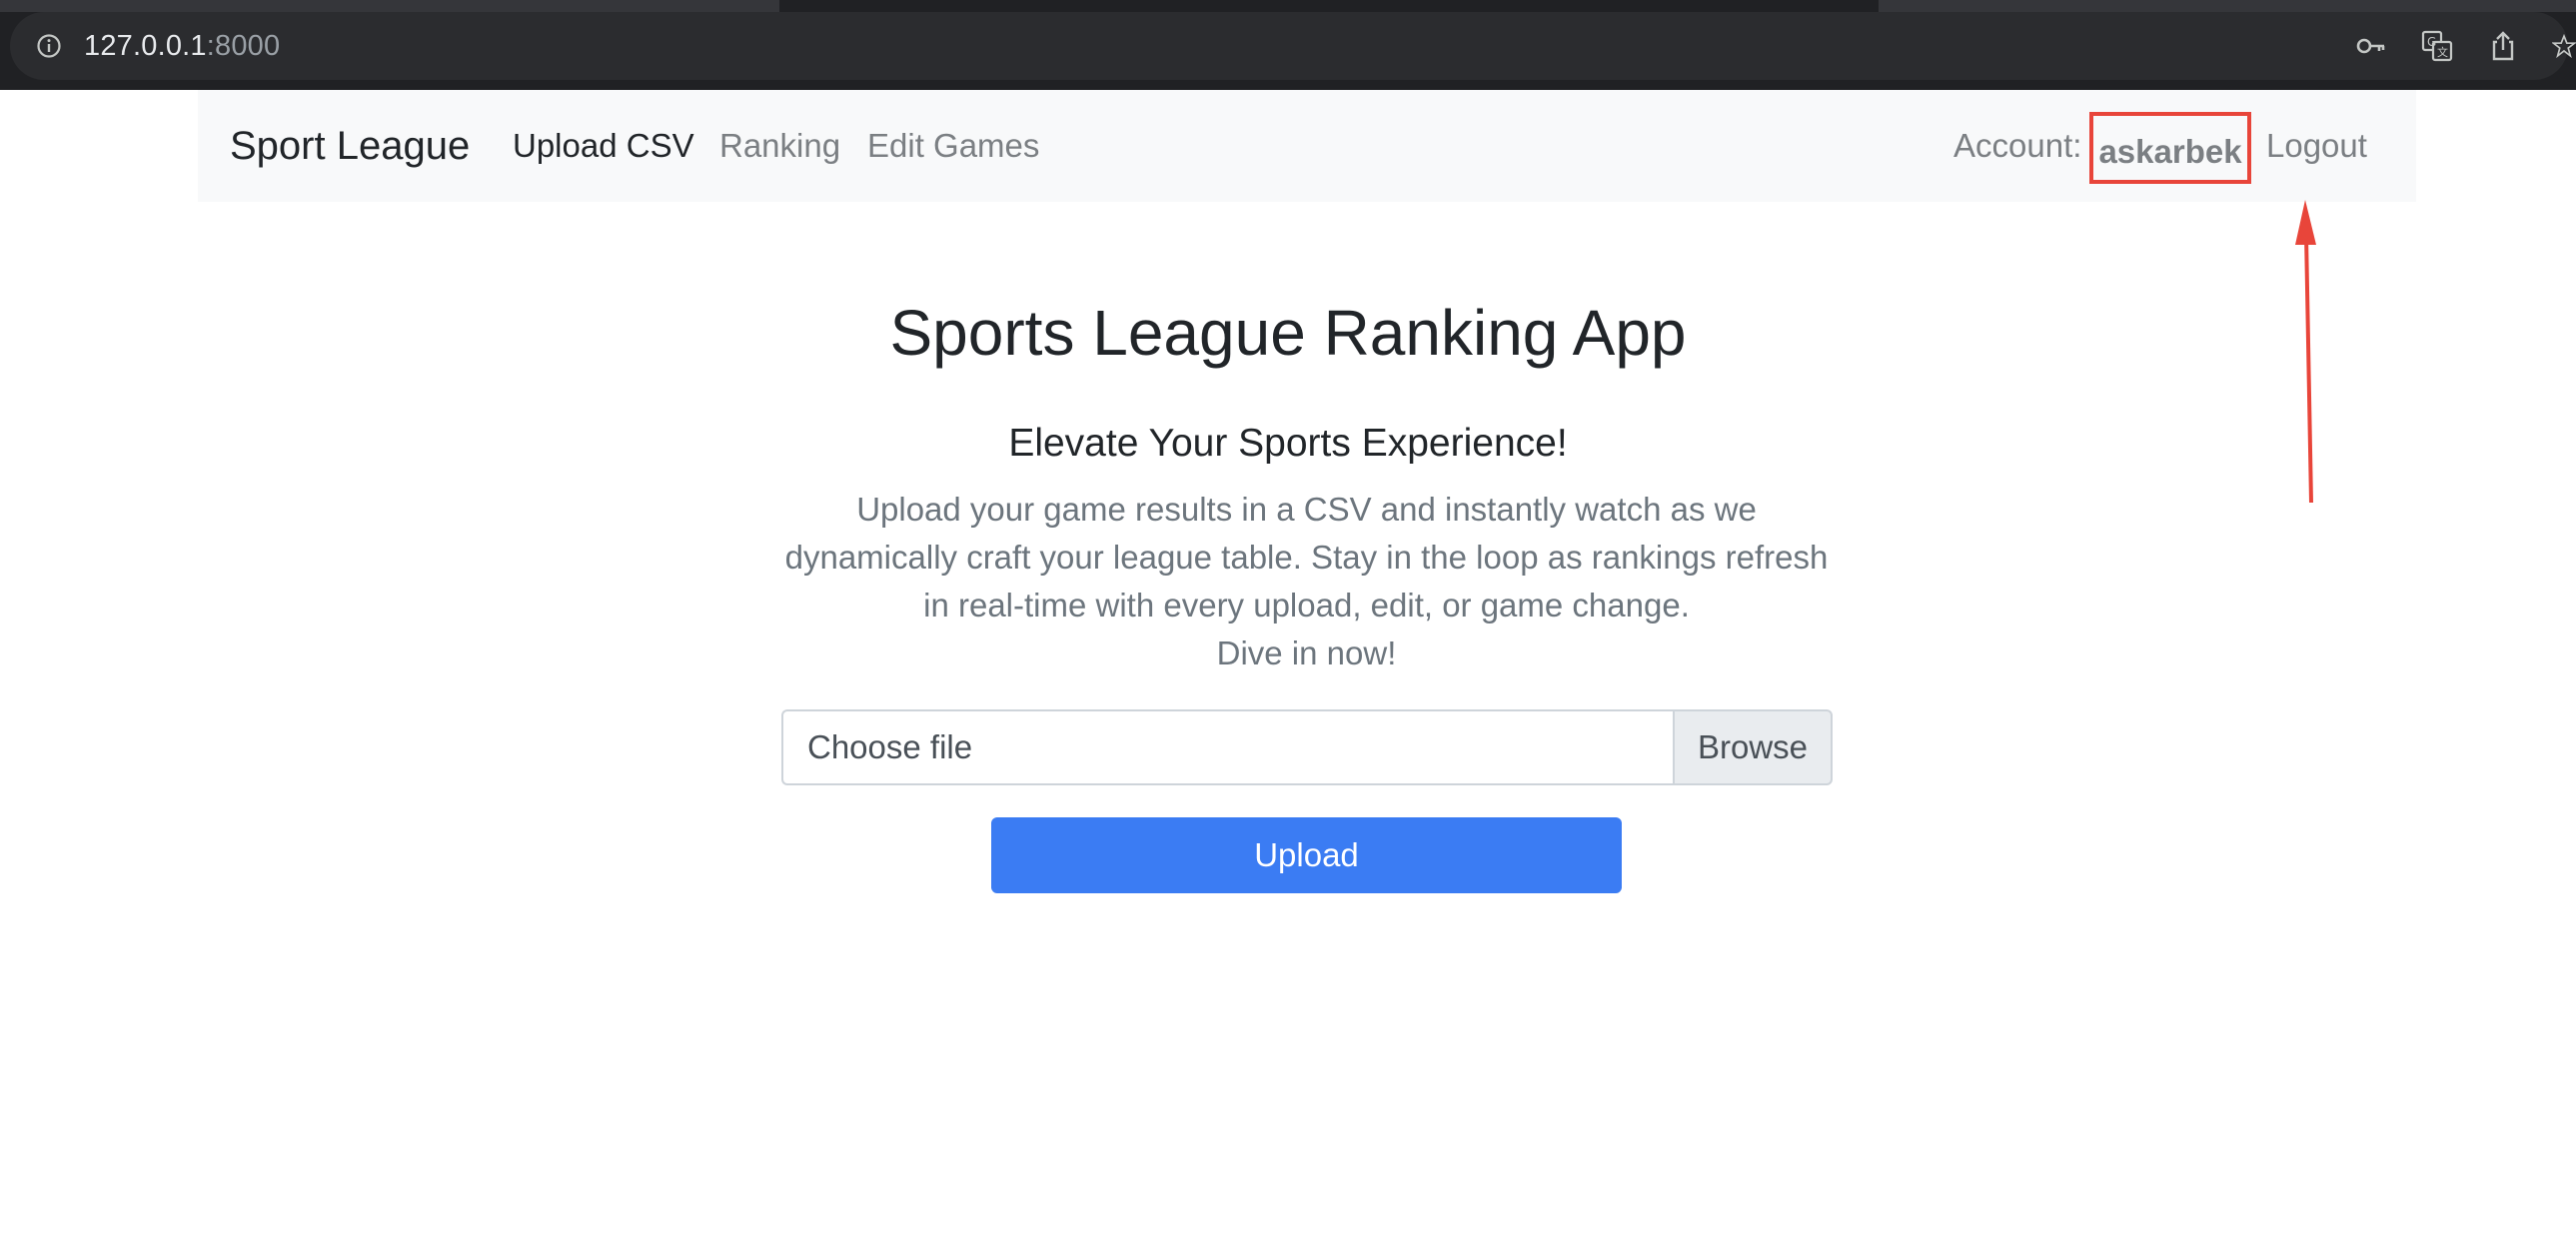 This screenshot has width=2576, height=1259. Describe the element at coordinates (1329, 6) in the screenshot. I see `active-tab` at that location.